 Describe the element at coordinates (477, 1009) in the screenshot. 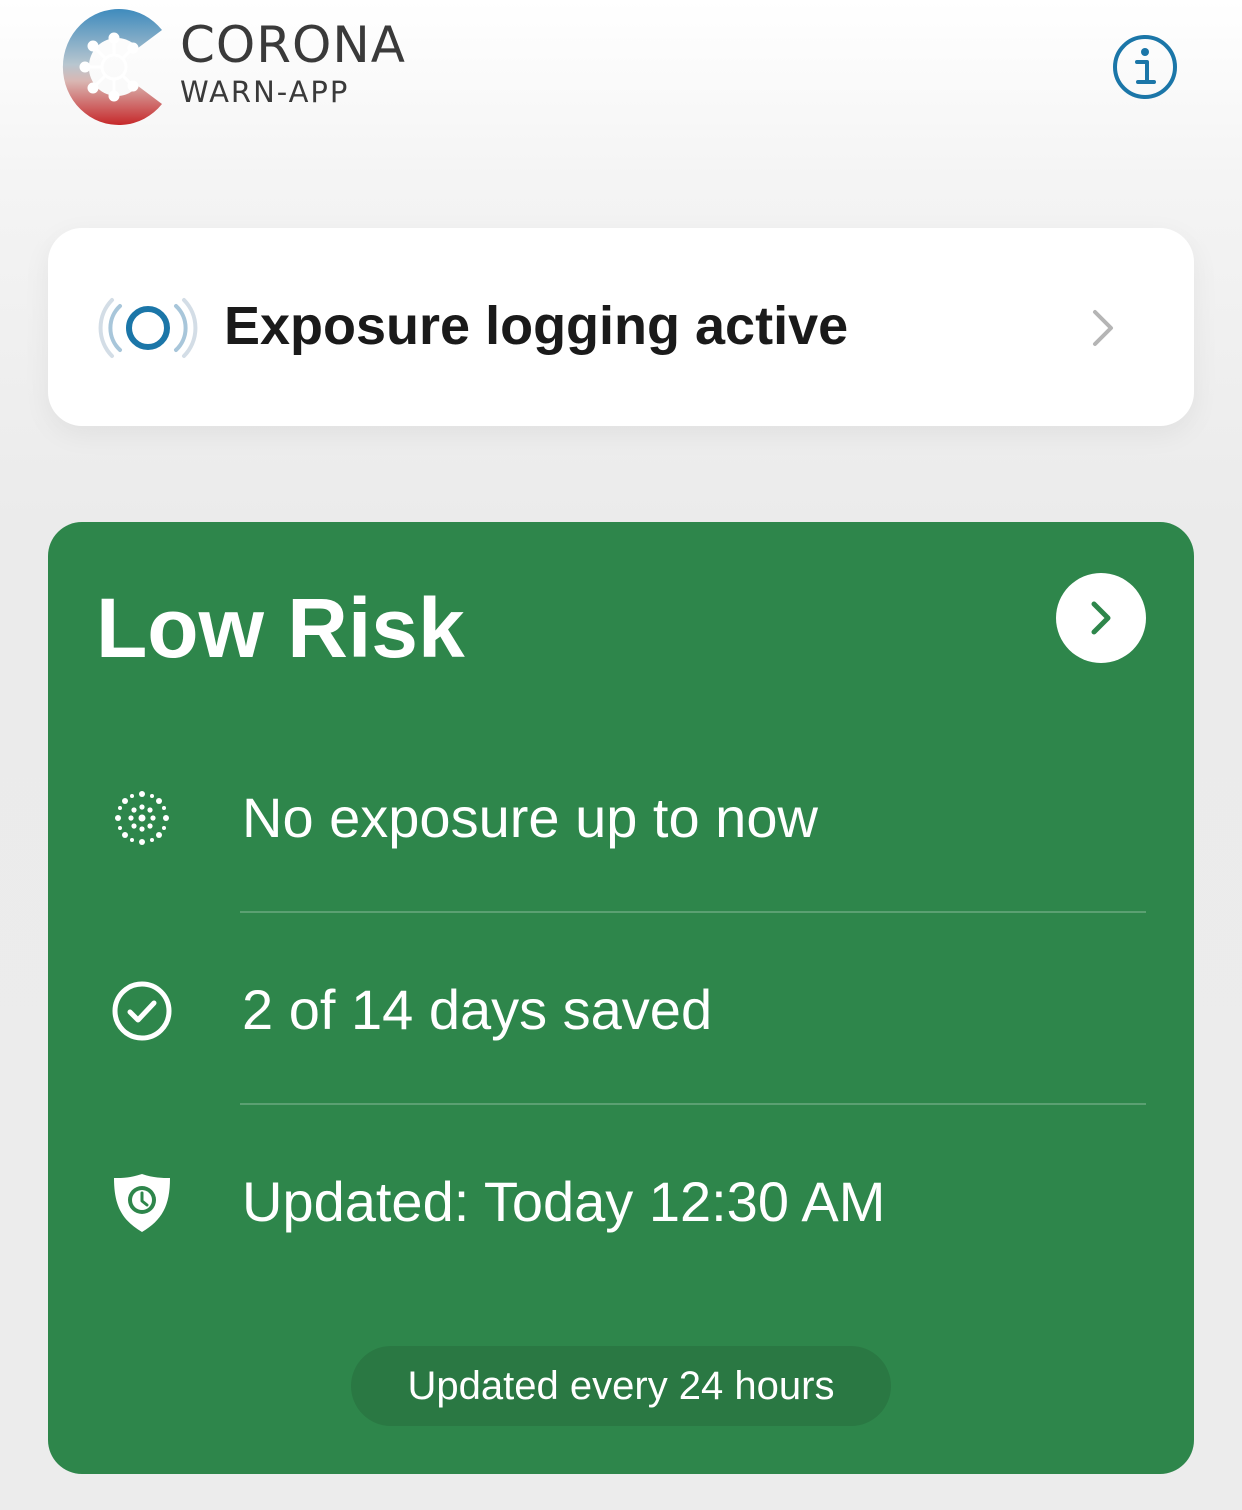

I see `days-saved-text: 2 of 14 days saved` at that location.